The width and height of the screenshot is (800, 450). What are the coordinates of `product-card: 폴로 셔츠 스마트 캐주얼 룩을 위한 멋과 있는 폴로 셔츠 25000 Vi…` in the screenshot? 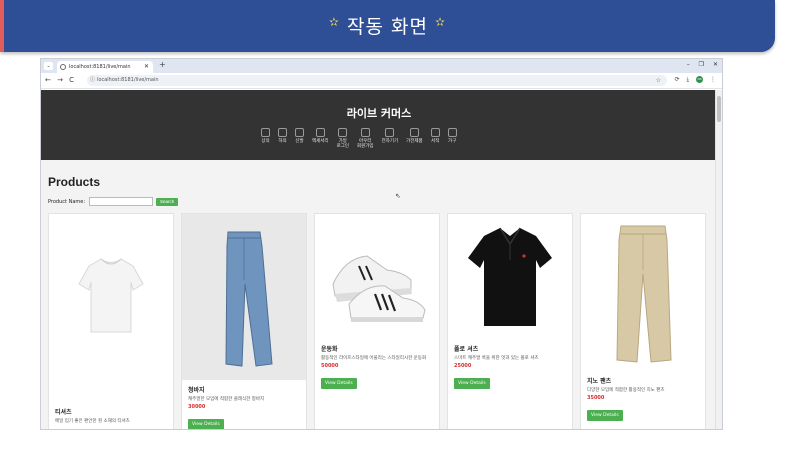 It's located at (510, 321).